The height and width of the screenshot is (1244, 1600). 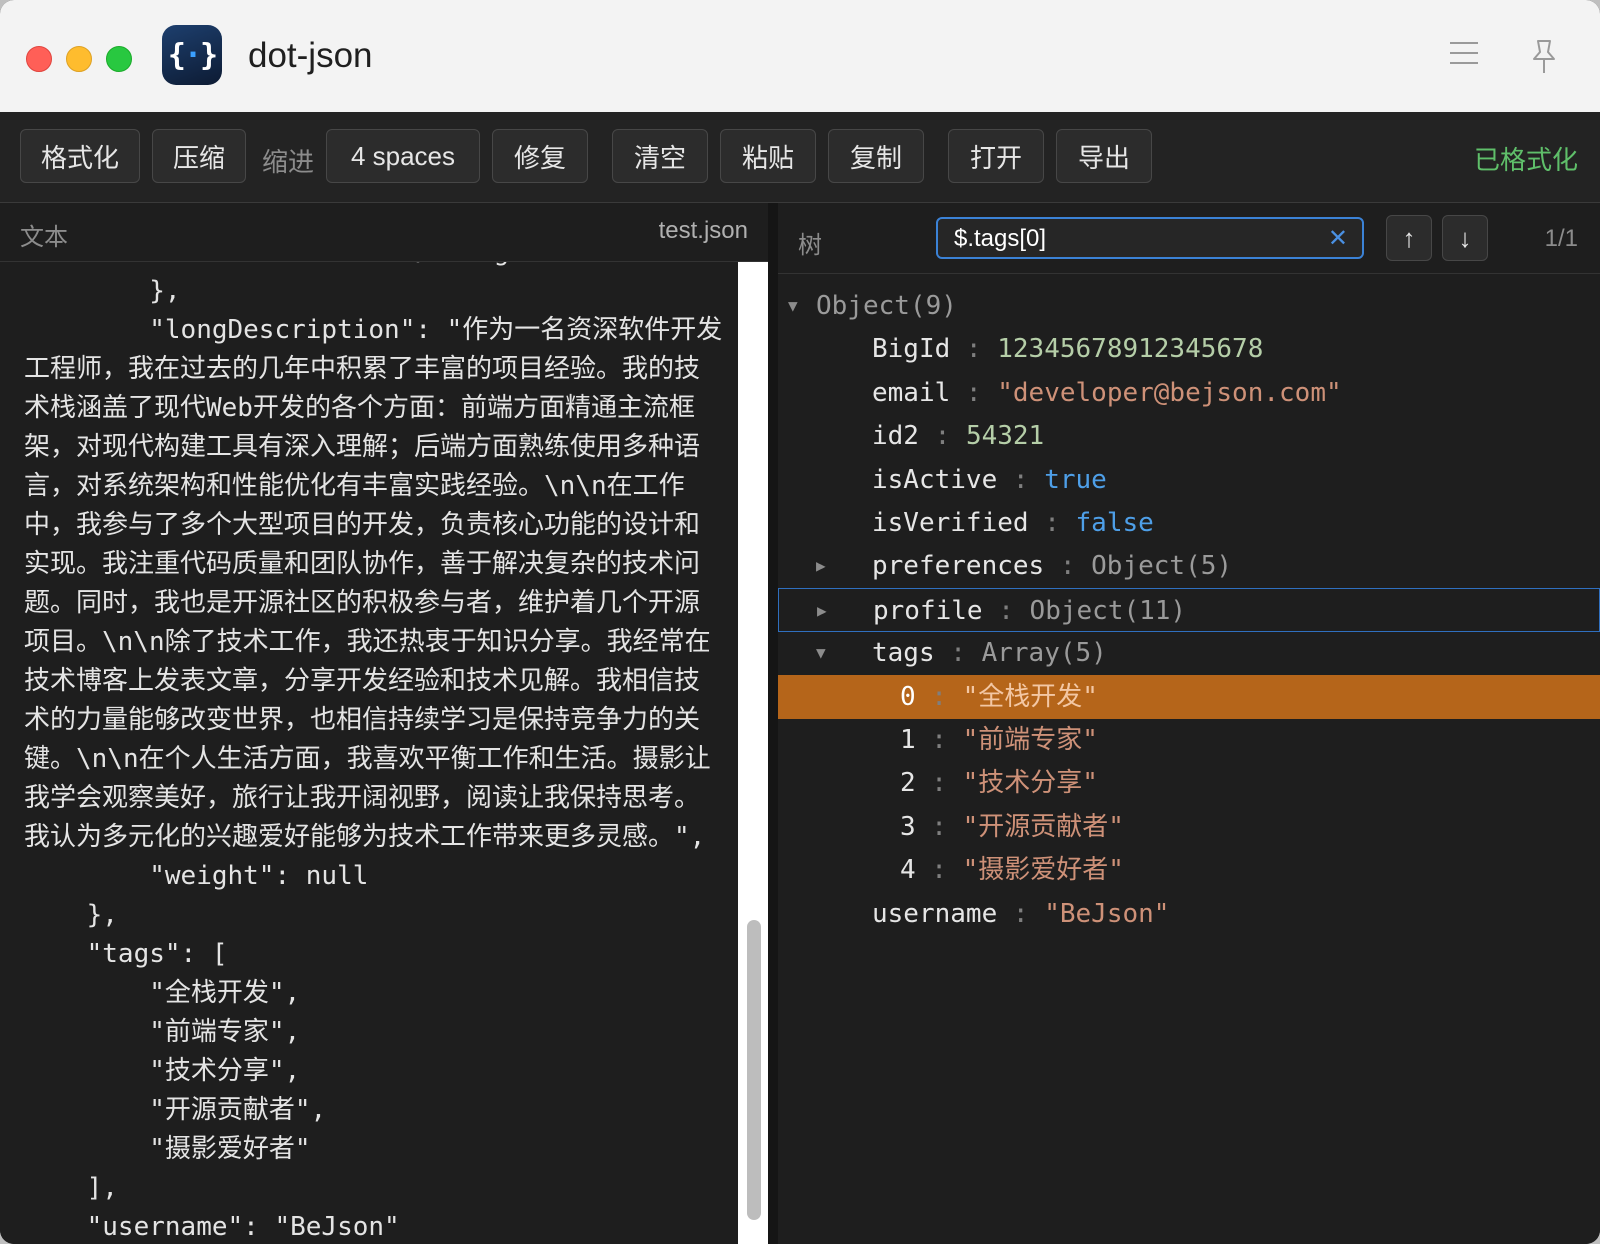 What do you see at coordinates (39, 59) in the screenshot?
I see `close-window-button` at bounding box center [39, 59].